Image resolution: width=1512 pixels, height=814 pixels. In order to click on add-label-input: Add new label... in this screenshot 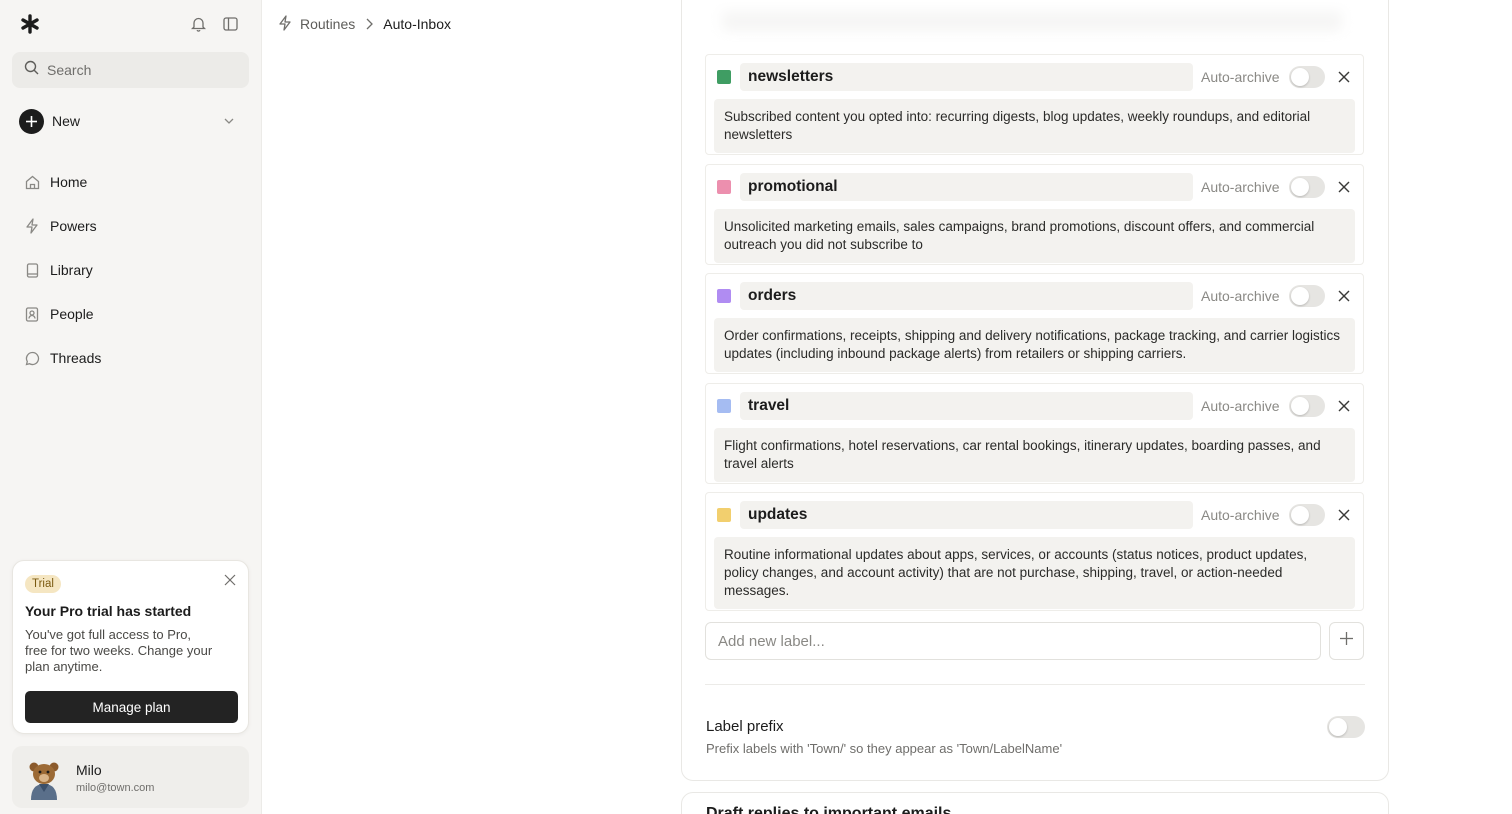, I will do `click(1013, 641)`.